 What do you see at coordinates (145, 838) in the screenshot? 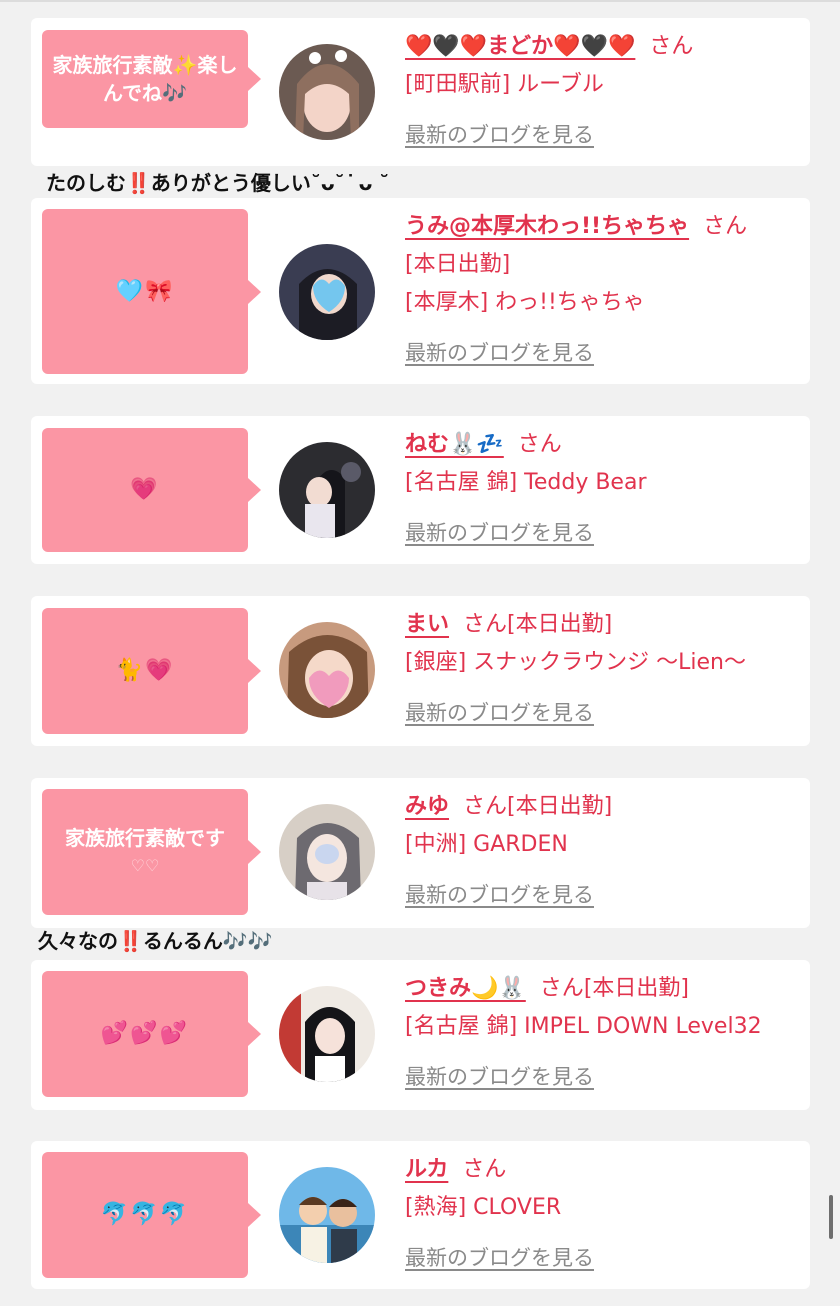
I see `message-text: 家族旅行素敵です` at bounding box center [145, 838].